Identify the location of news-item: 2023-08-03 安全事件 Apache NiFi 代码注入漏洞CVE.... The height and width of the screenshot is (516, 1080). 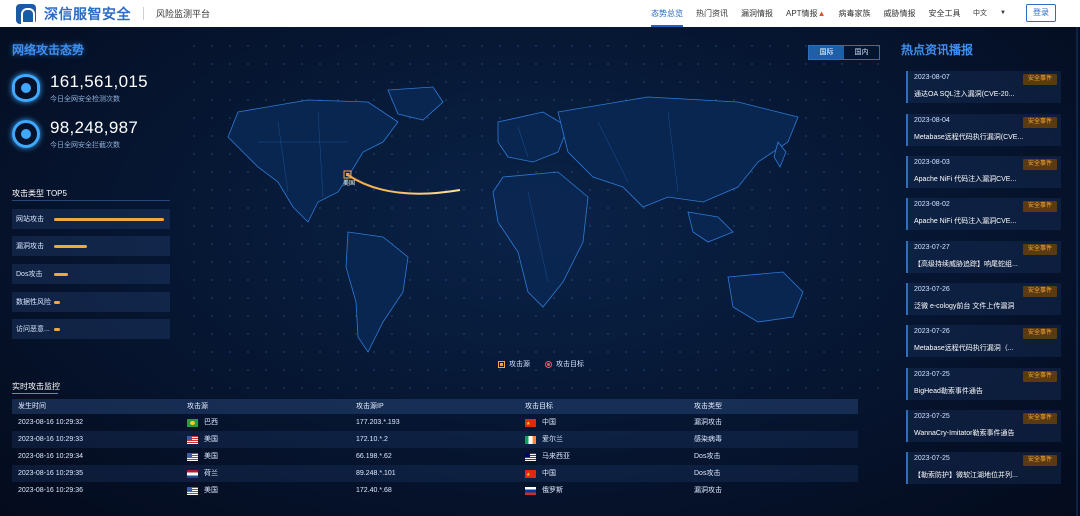
(983, 172).